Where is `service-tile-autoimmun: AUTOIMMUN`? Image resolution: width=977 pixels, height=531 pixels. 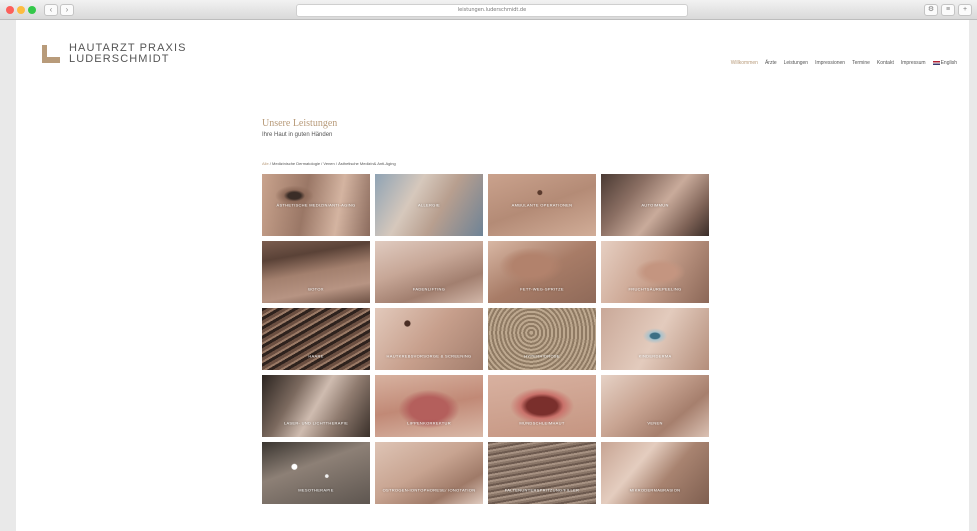
service-tile-autoimmun: AUTOIMMUN is located at coordinates (655, 205).